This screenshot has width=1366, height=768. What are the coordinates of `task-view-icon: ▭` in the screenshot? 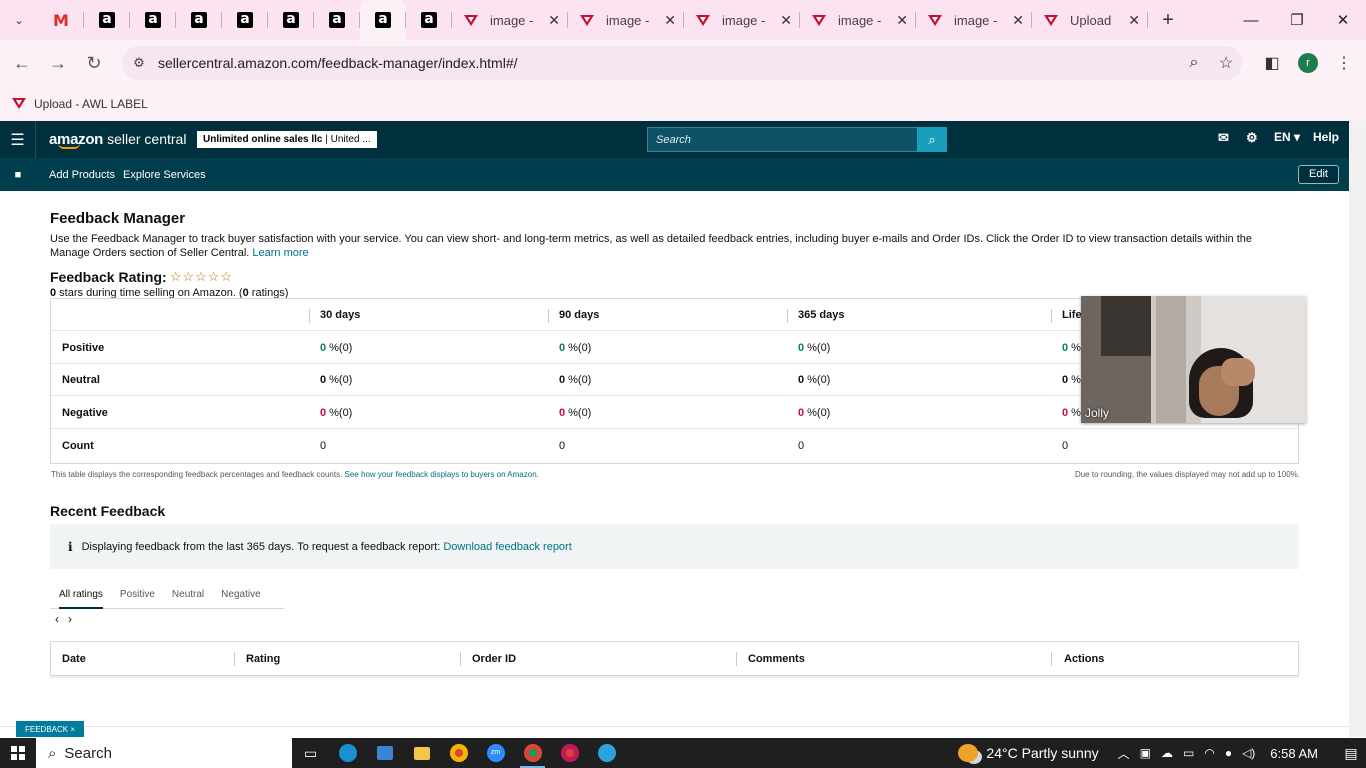 It's located at (310, 753).